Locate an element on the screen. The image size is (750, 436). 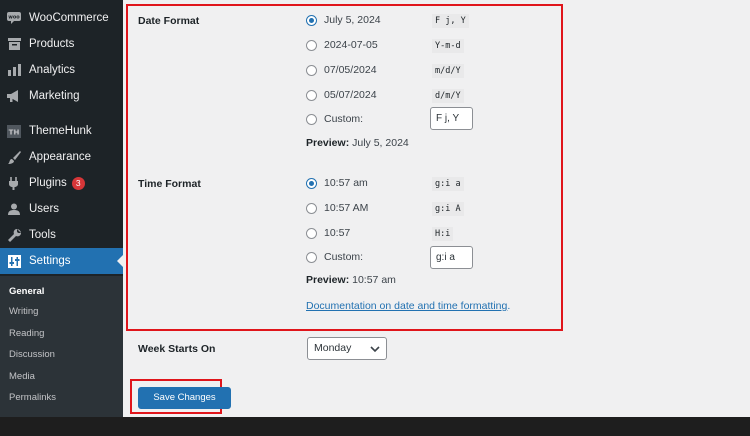
time-format-option: 10:57 is located at coordinates (328, 233).